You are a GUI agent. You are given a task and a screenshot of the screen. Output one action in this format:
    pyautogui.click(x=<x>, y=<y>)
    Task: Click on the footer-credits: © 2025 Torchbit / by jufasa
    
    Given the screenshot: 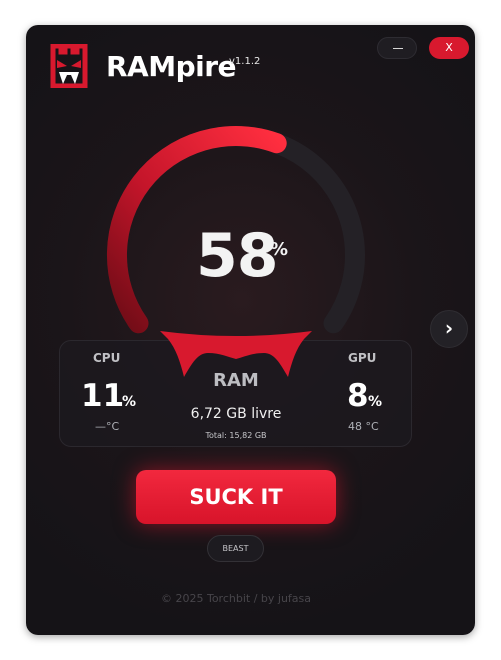 What is the action you would take?
    pyautogui.click(x=236, y=598)
    